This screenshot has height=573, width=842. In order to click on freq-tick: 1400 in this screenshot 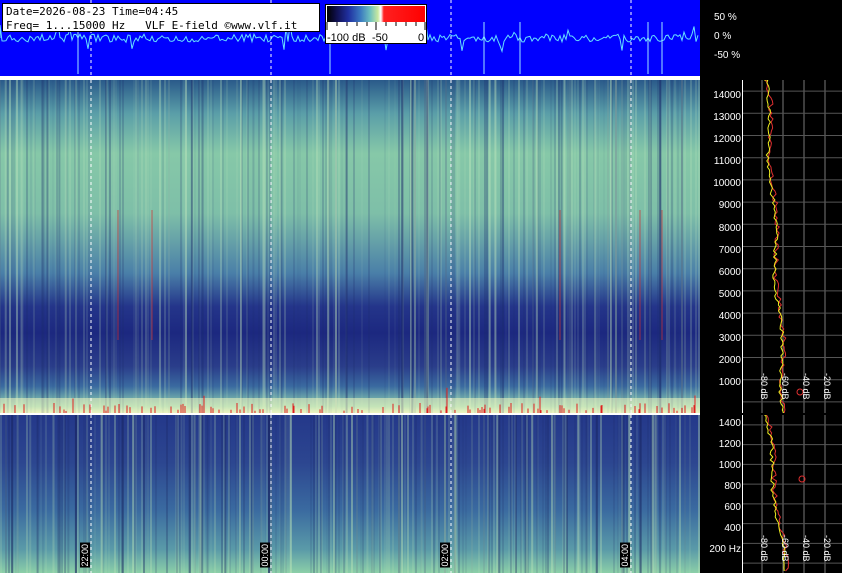, I will do `click(729, 423)`.